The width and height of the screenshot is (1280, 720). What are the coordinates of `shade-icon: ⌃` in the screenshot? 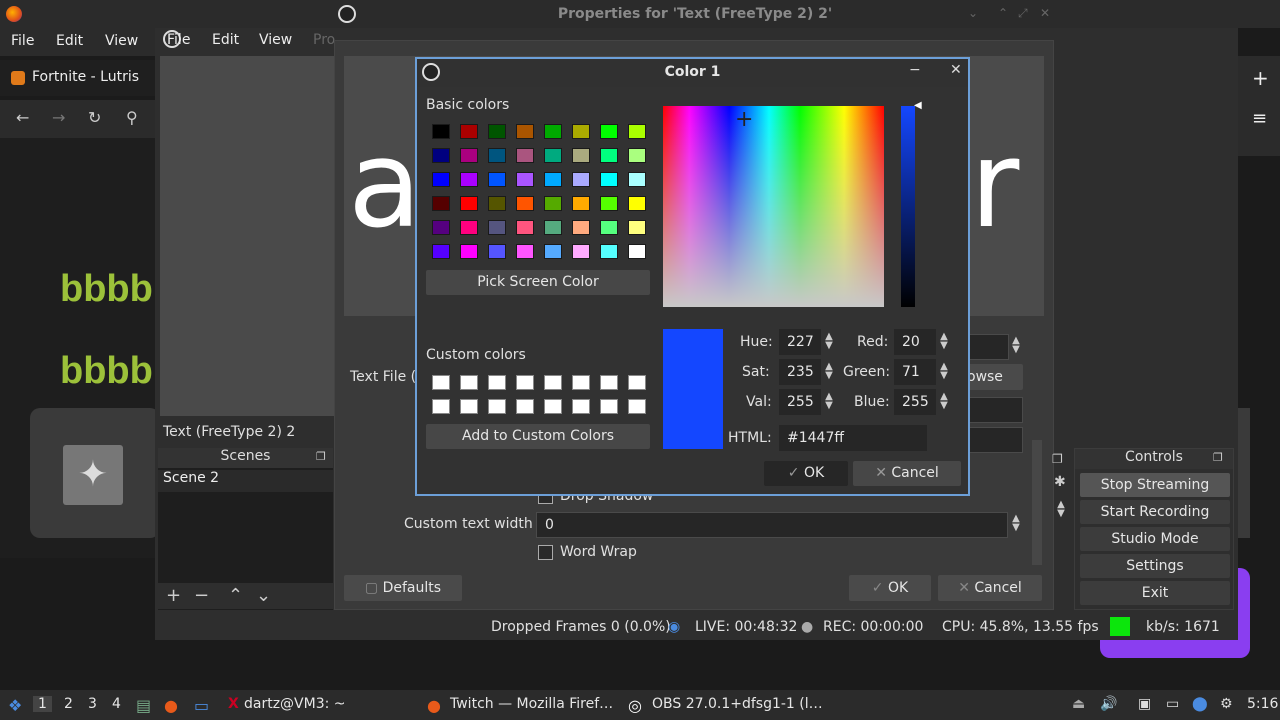 It's located at (1003, 13).